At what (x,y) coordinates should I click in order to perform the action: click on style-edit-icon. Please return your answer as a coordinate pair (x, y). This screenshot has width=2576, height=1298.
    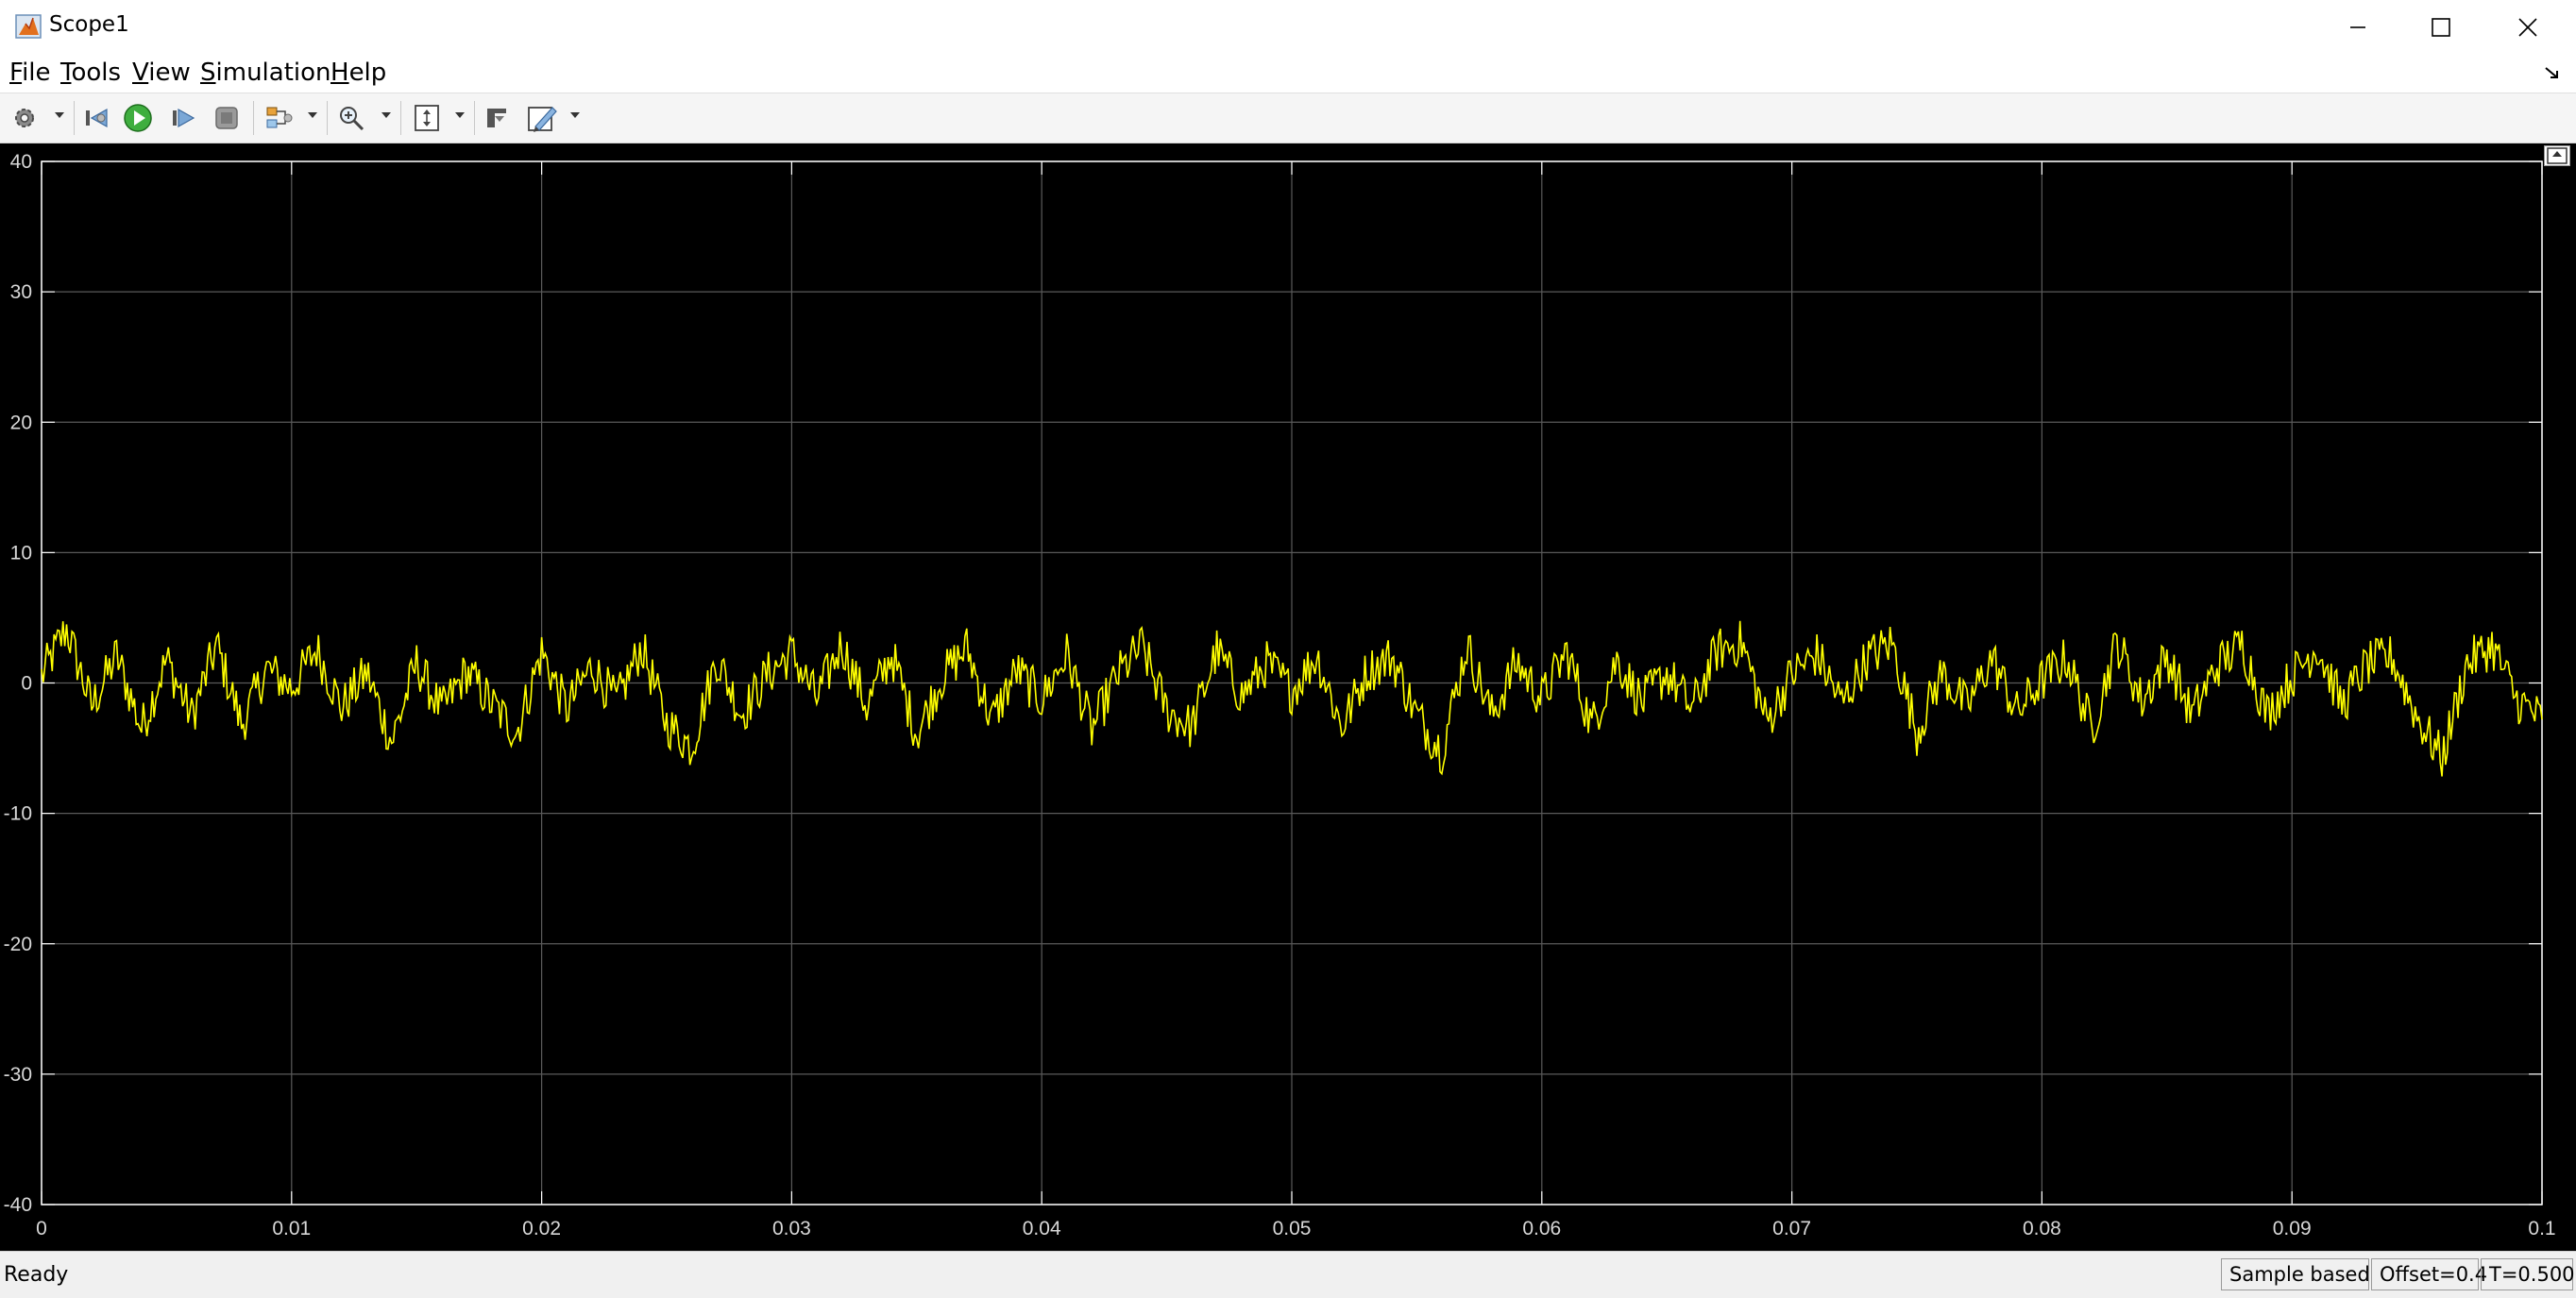
    Looking at the image, I should click on (542, 119).